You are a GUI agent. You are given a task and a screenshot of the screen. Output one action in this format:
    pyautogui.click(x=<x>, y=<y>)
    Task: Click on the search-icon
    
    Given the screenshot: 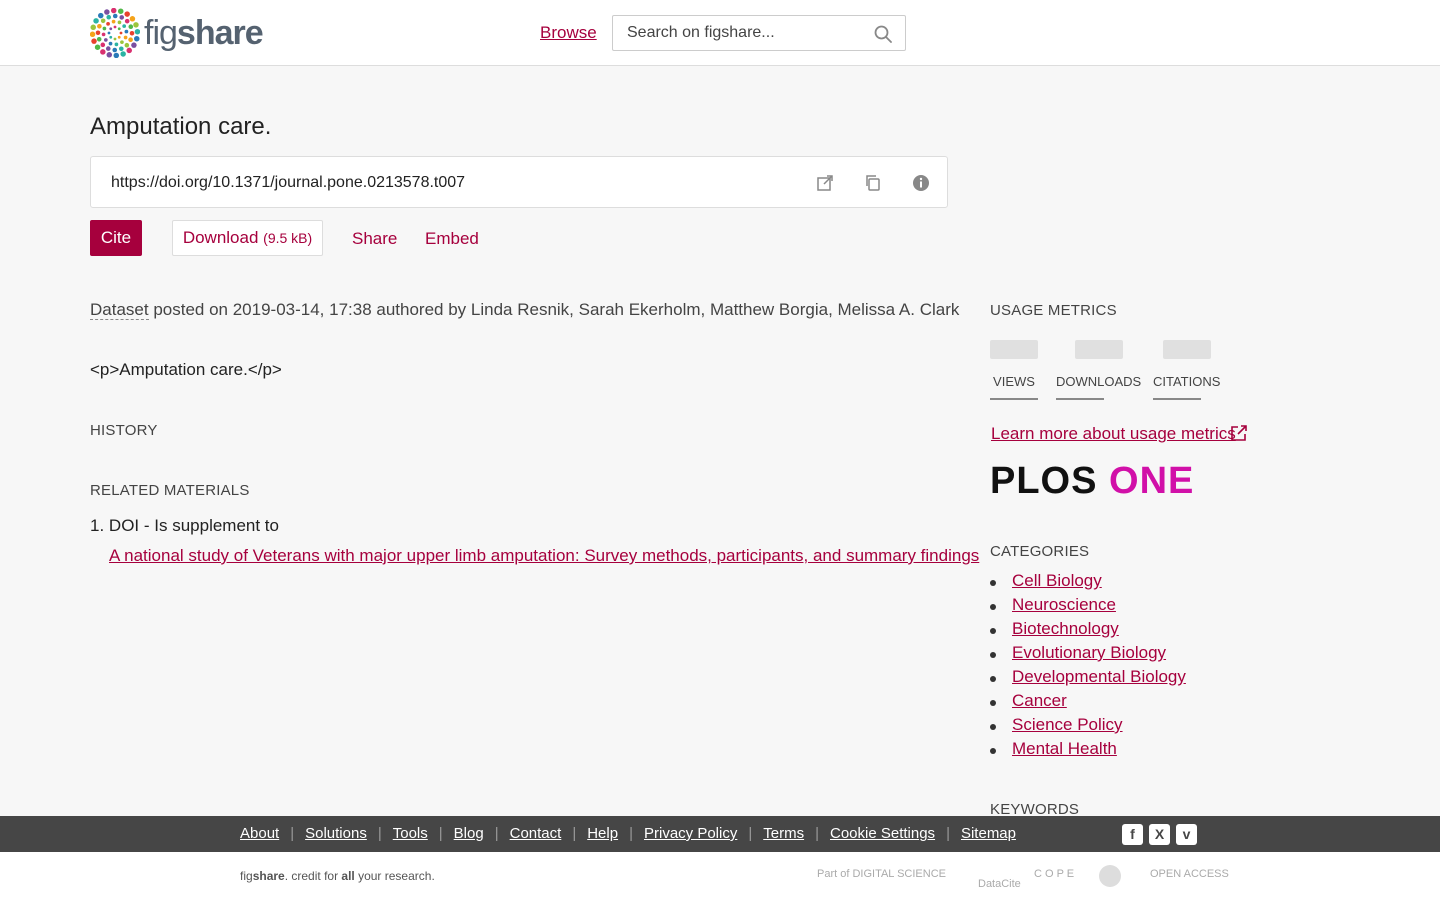 What is the action you would take?
    pyautogui.click(x=883, y=34)
    